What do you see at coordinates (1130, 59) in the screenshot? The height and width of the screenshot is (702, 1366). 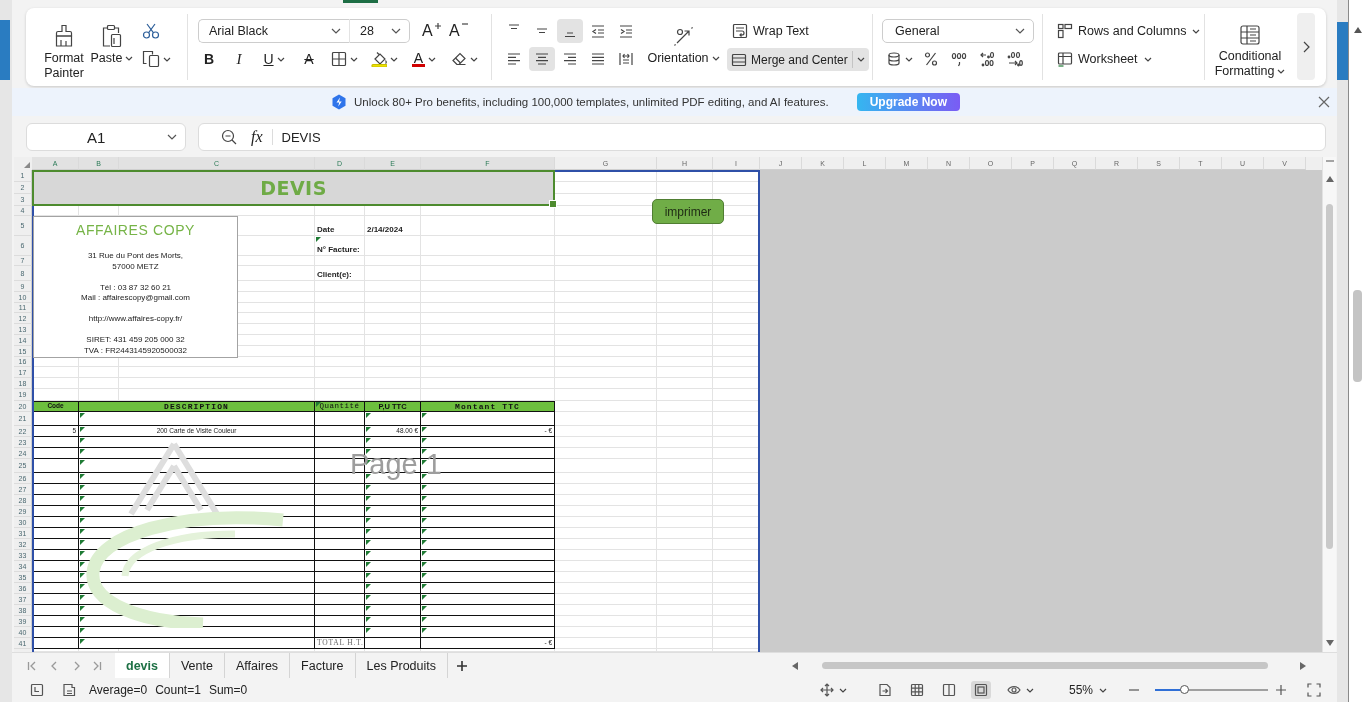 I see `worksheet-button: Worksheet` at bounding box center [1130, 59].